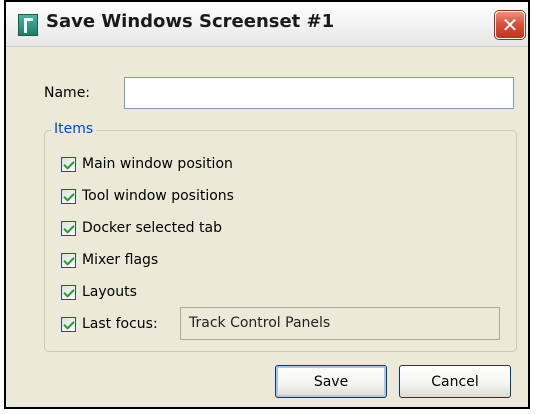 This screenshot has width=537, height=414. I want to click on window-title: Save Windows Screenset #1, so click(190, 21).